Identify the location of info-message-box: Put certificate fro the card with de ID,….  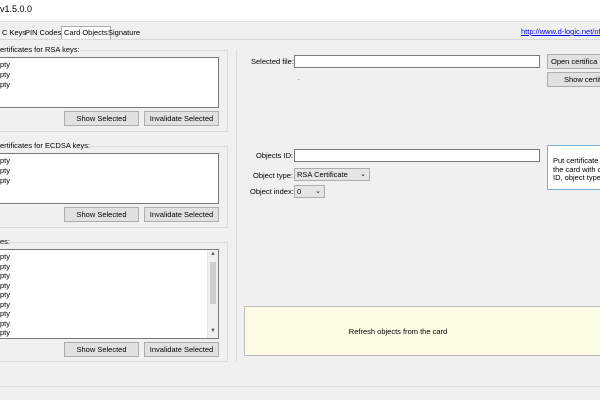
(573, 167).